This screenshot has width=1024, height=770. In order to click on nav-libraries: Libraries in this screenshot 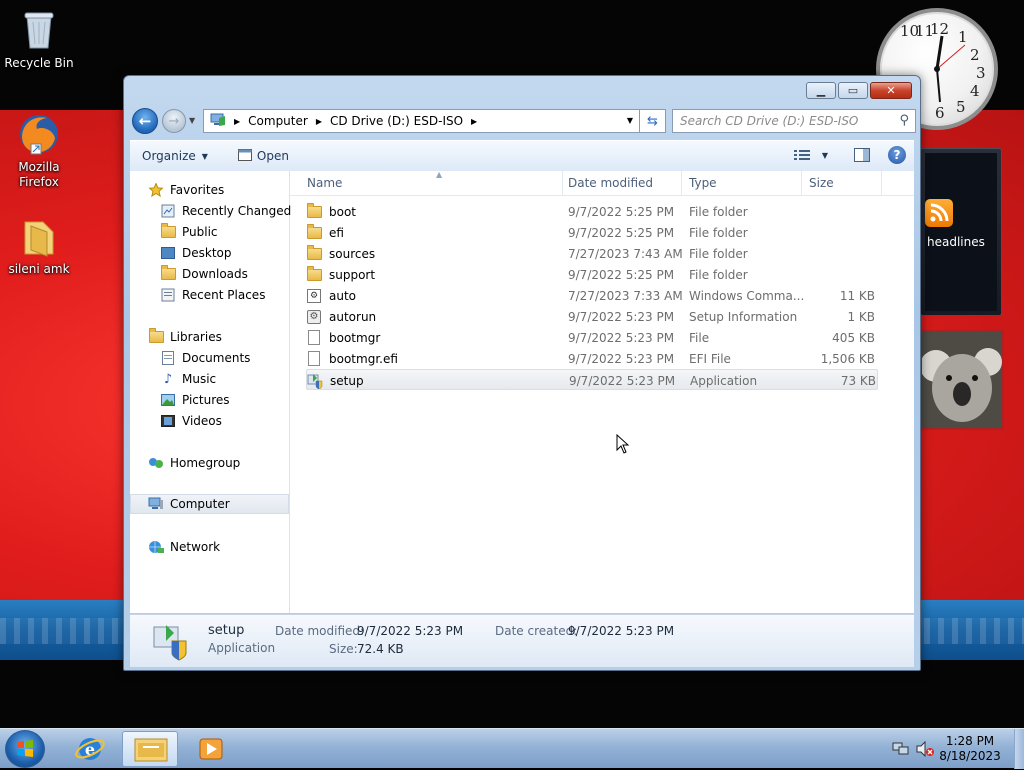, I will do `click(185, 337)`.